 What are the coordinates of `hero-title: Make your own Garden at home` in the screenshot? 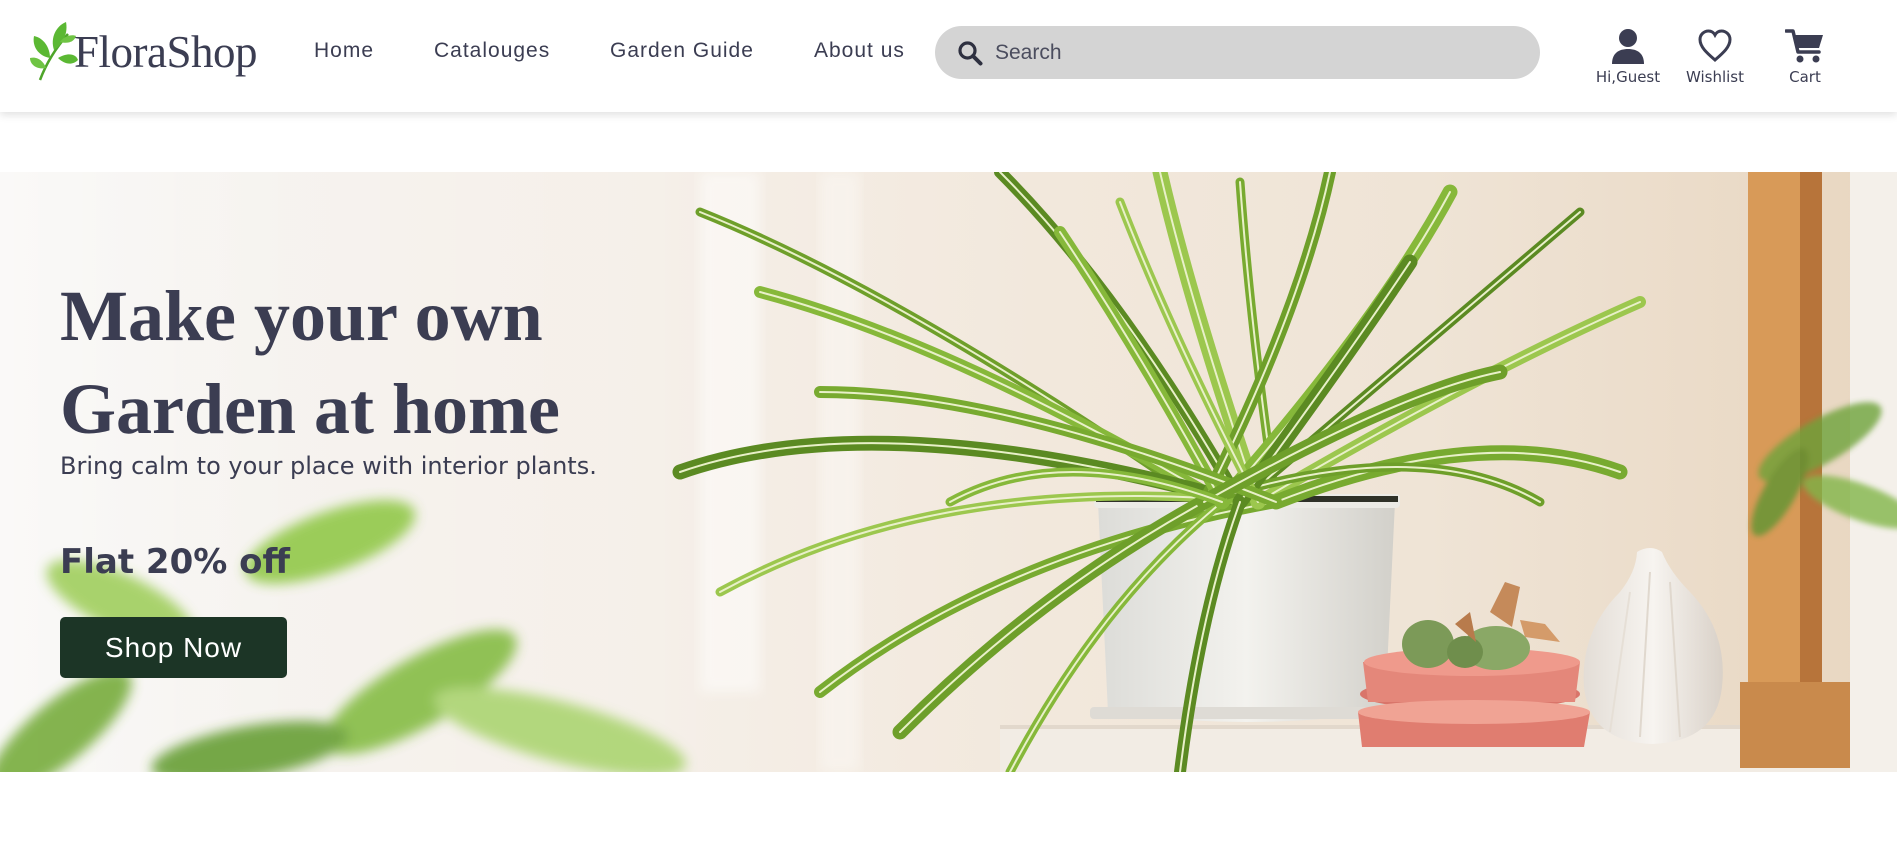 It's located at (370, 363).